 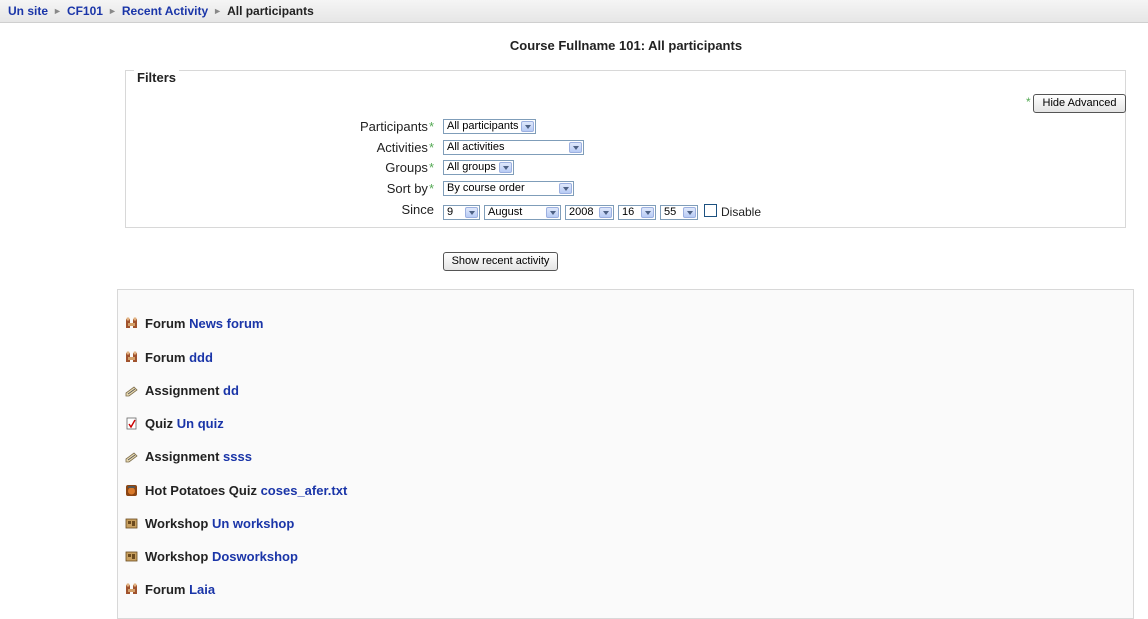 I want to click on activity-item: Assignment dd, so click(x=182, y=391).